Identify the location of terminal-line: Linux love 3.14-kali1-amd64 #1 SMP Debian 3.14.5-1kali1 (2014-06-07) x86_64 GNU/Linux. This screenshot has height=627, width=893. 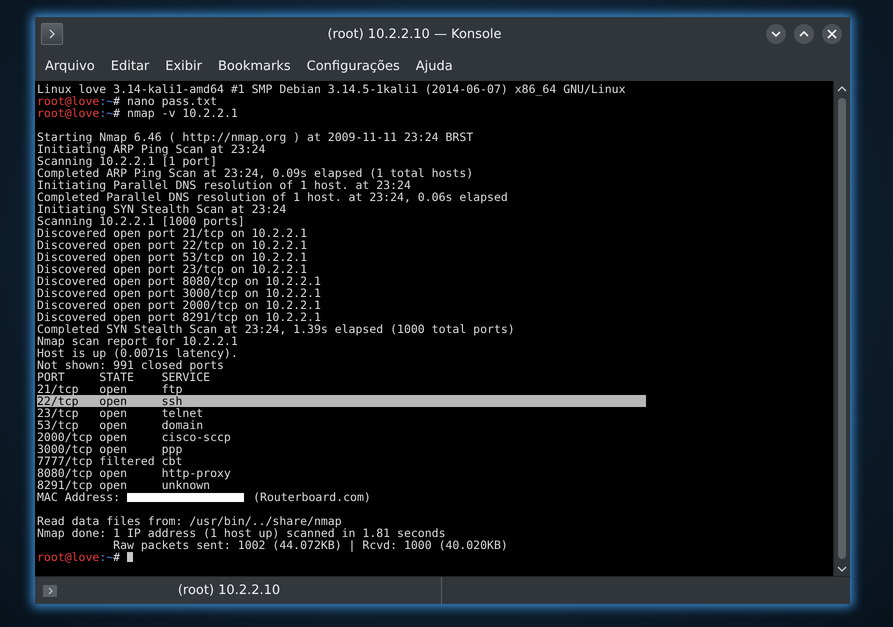
(331, 89).